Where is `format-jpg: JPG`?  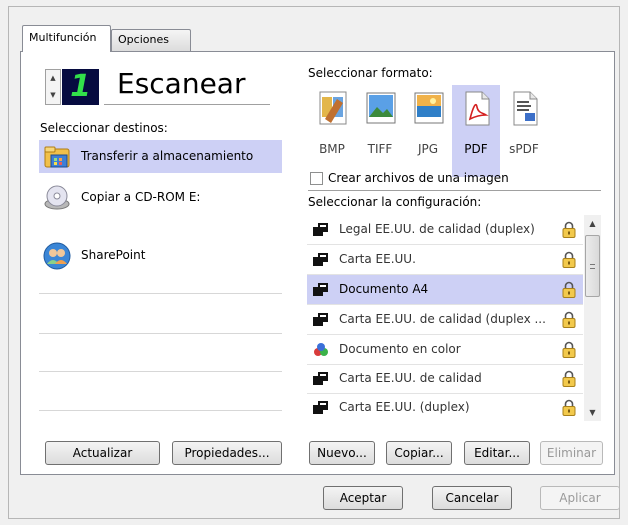
format-jpg: JPG is located at coordinates (428, 131).